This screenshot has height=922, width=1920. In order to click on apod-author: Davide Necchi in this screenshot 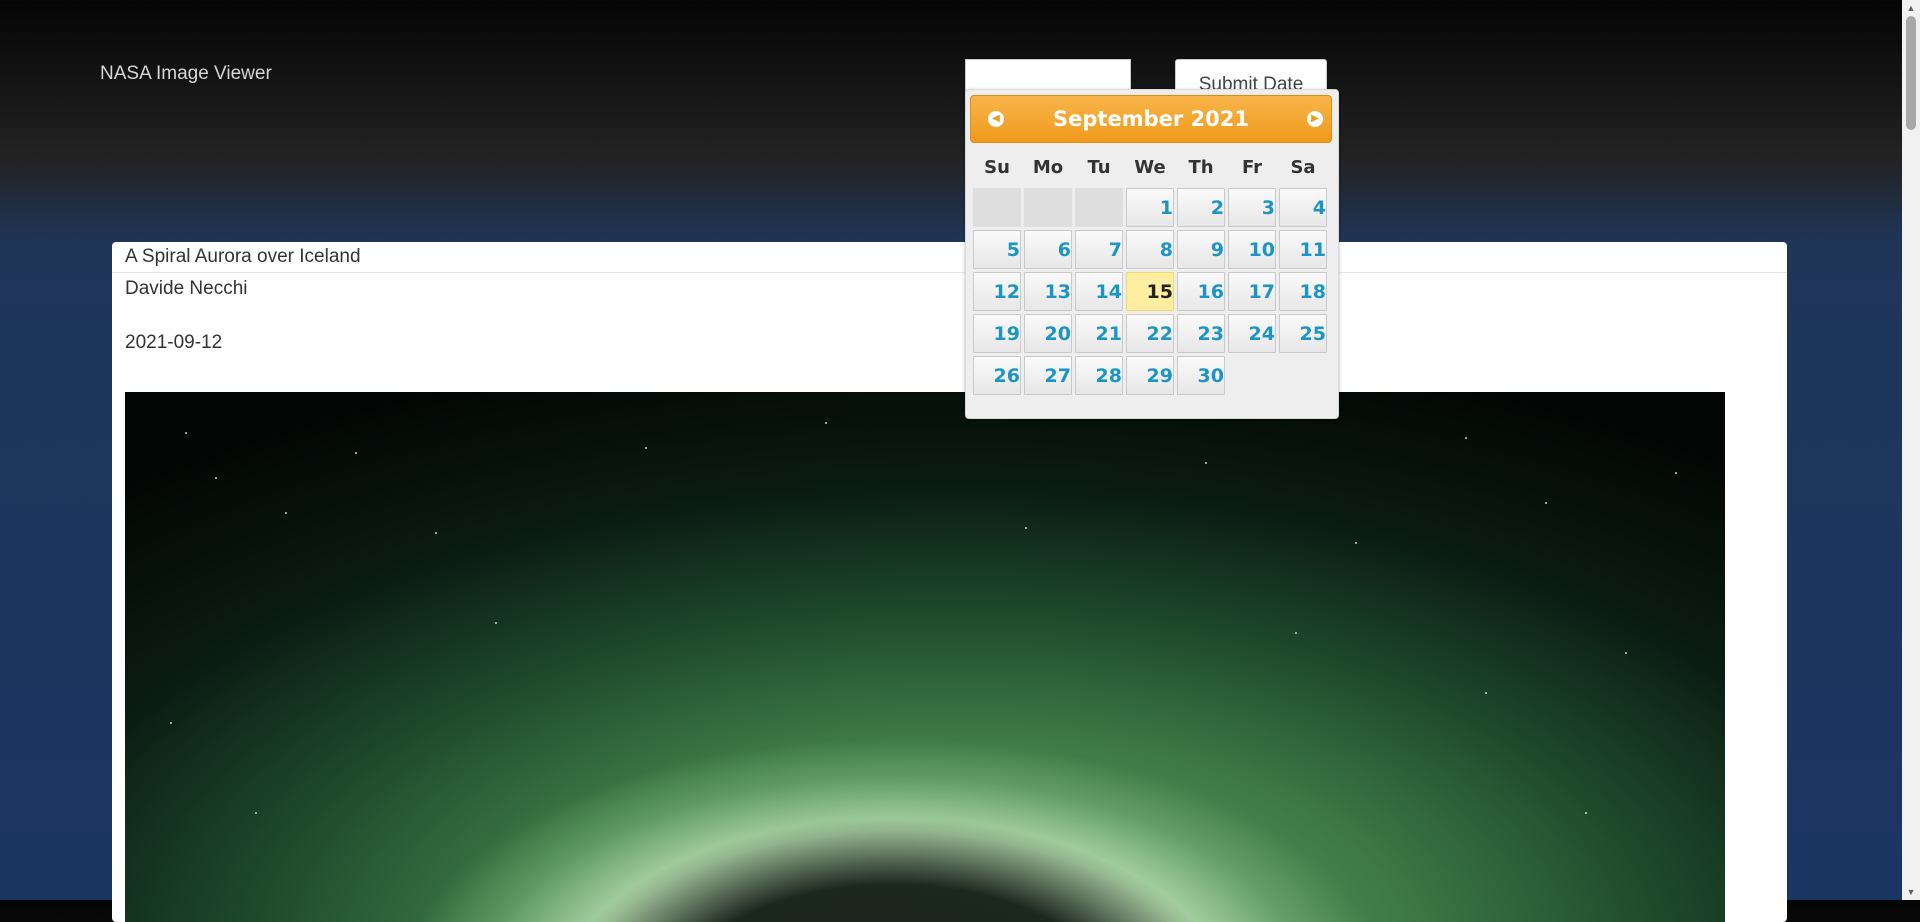, I will do `click(186, 288)`.